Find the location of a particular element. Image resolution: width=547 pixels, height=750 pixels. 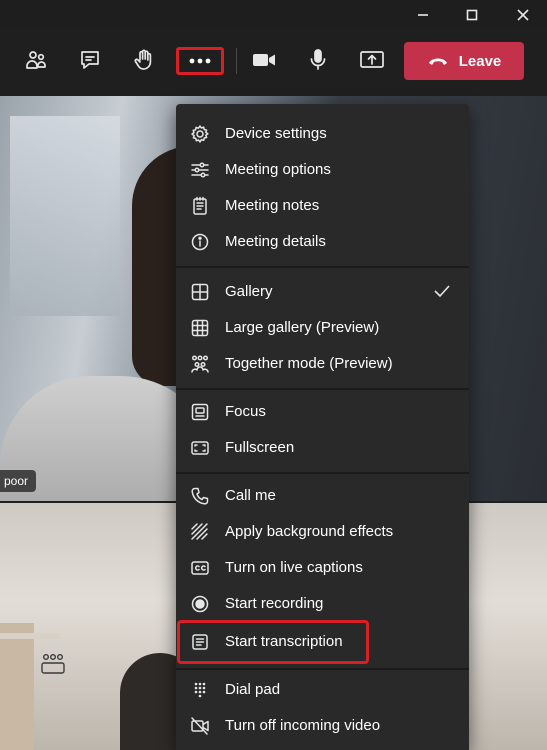

transcription-highlight-box is located at coordinates (273, 642).